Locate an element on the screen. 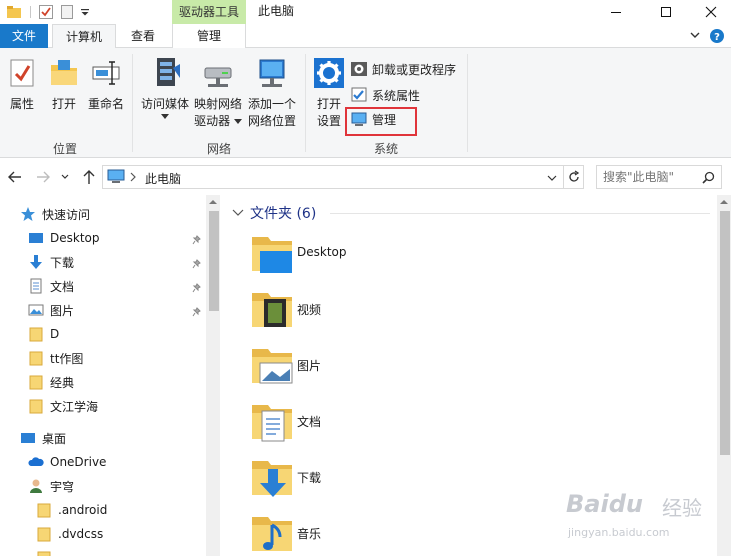 The height and width of the screenshot is (556, 731). breadcrumb-this-pc: 此电脑 is located at coordinates (163, 178).